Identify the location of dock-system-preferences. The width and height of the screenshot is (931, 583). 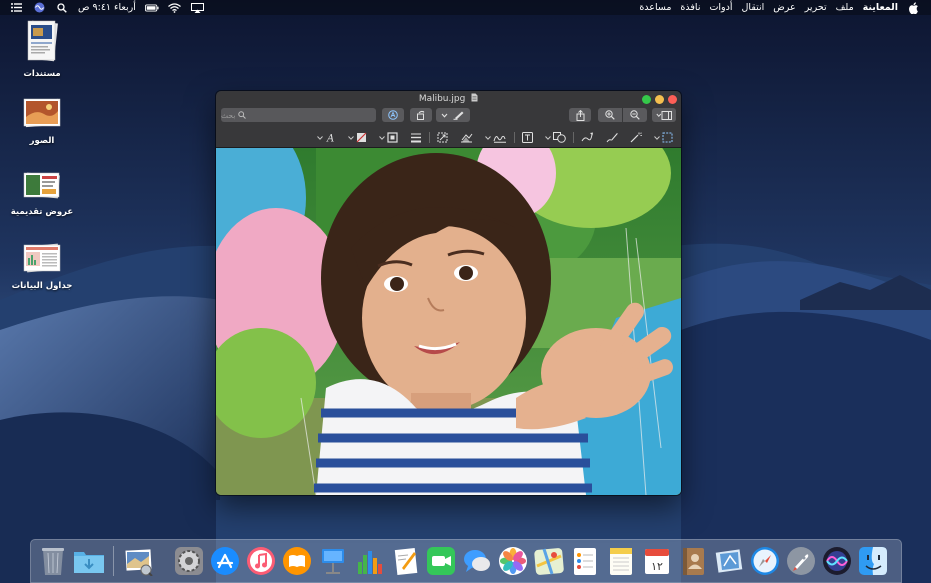
(189, 561).